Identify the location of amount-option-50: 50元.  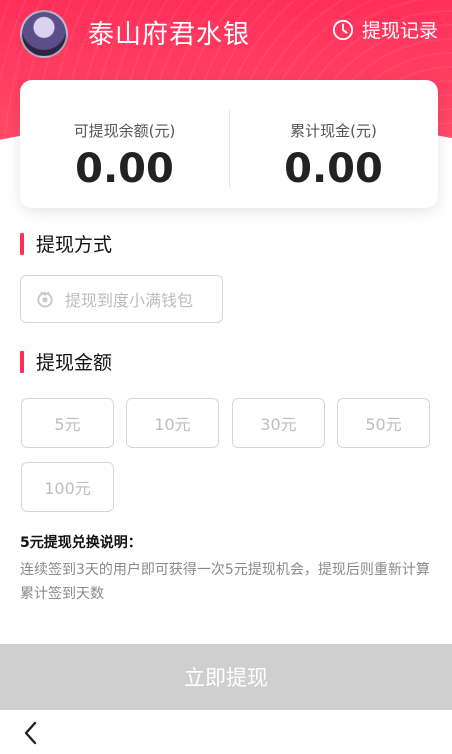
(383, 423).